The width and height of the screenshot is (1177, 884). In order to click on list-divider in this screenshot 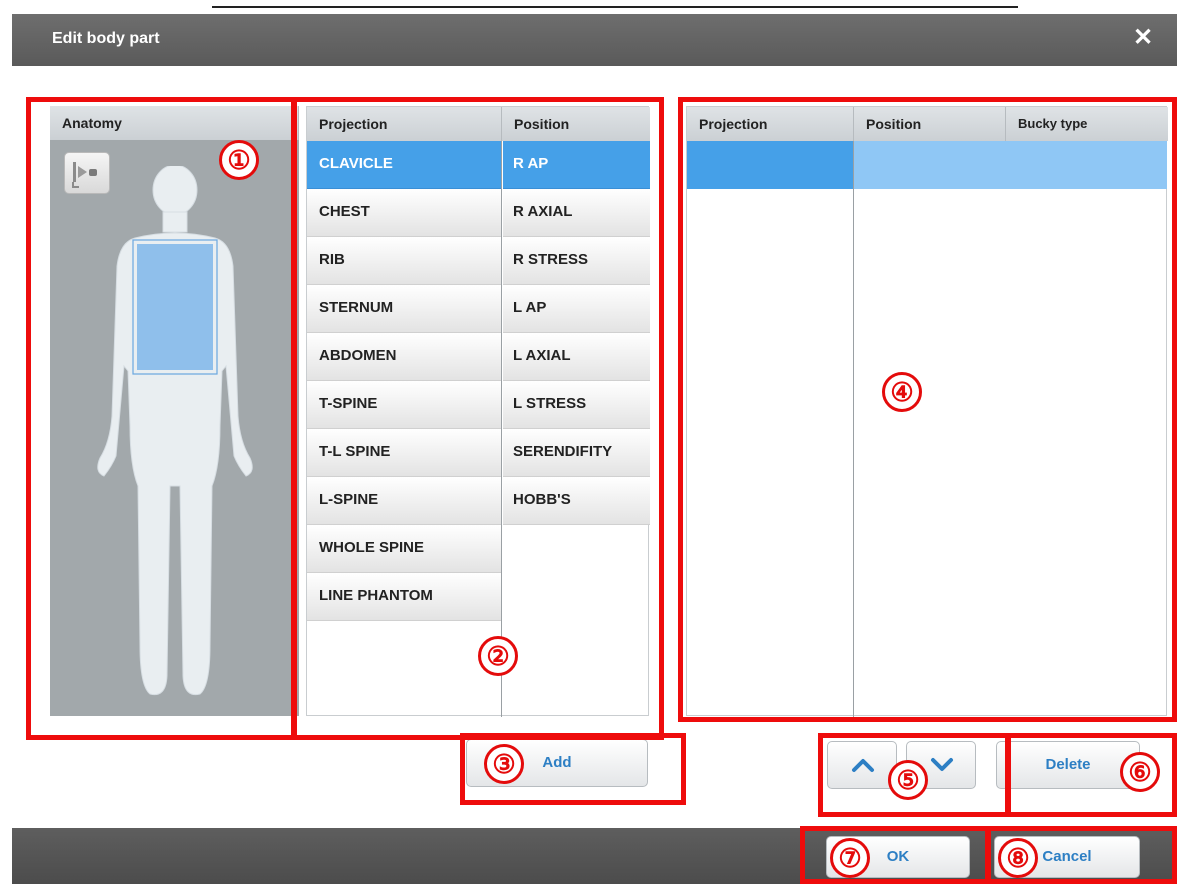, I will do `click(501, 429)`.